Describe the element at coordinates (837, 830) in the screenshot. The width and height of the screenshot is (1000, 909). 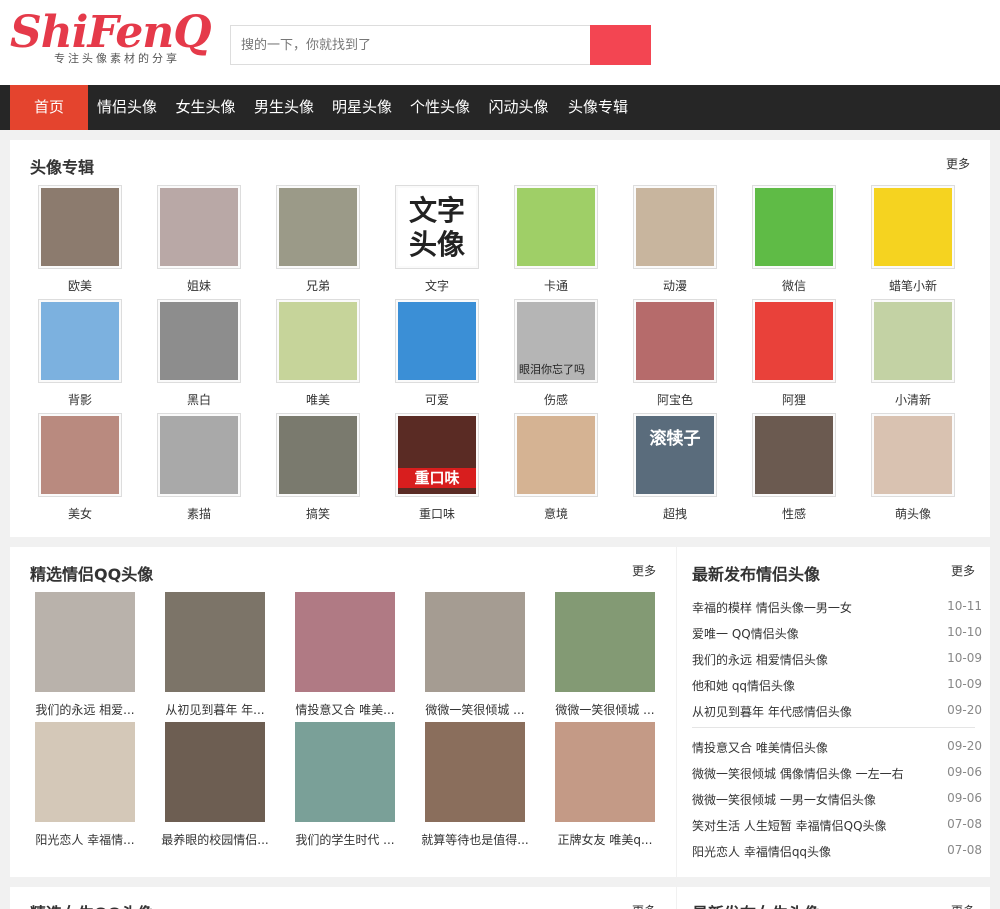
I see `latest-list-item: 笑对生活 人生短暂 幸福情侣QQ头像 07-08` at that location.